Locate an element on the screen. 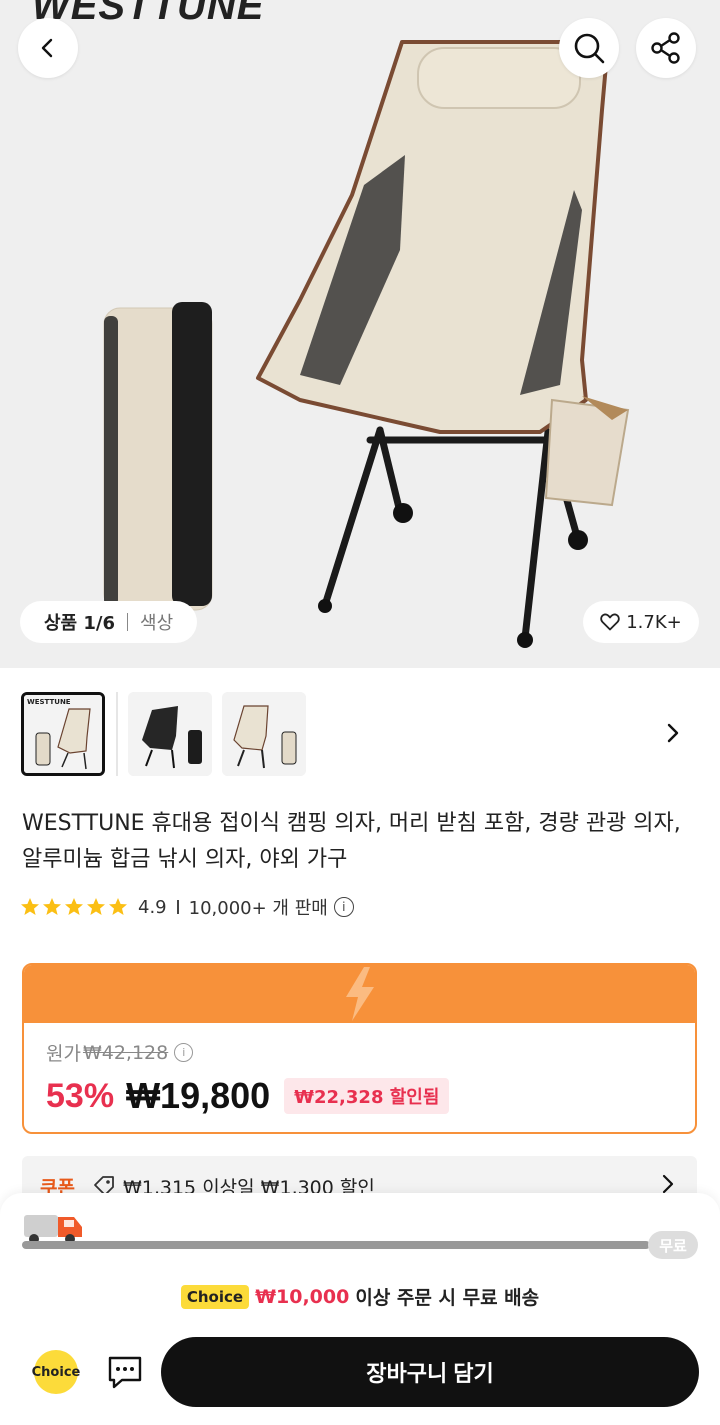 This screenshot has height=1425, width=720. flash-deal-banner is located at coordinates (359, 994).